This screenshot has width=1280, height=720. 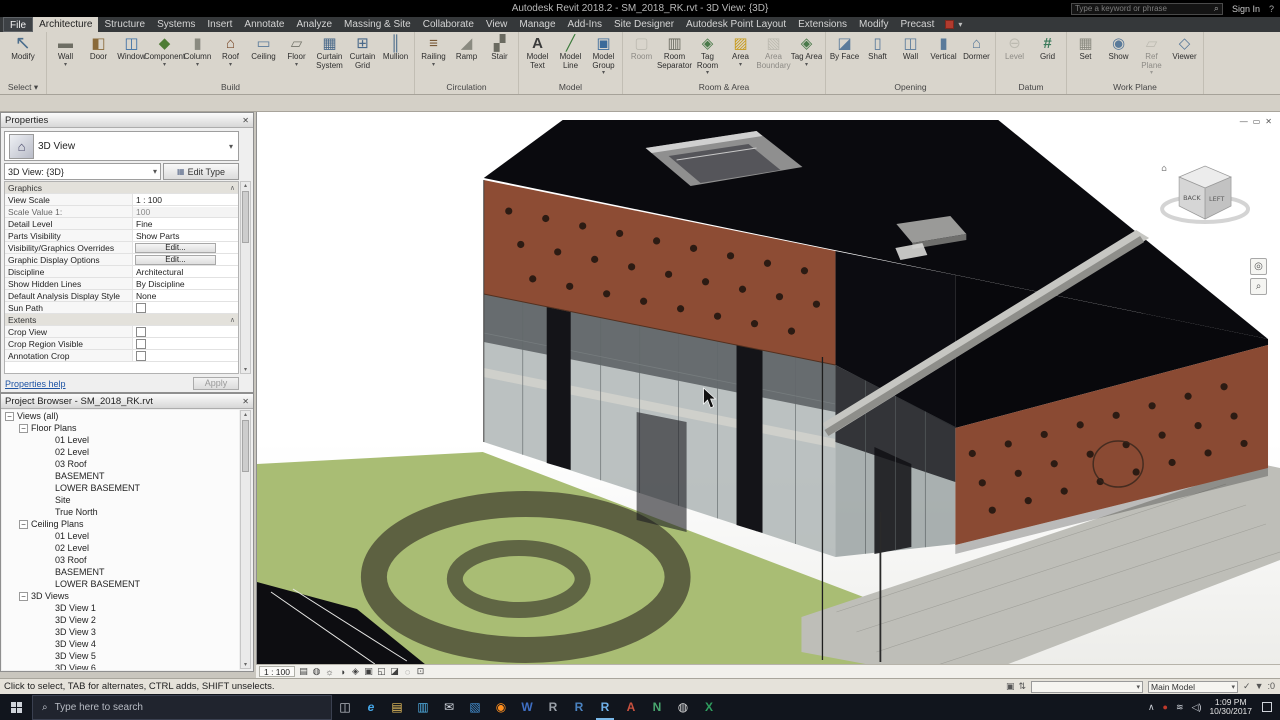 What do you see at coordinates (1180, 707) in the screenshot?
I see `network-icon: ≋` at bounding box center [1180, 707].